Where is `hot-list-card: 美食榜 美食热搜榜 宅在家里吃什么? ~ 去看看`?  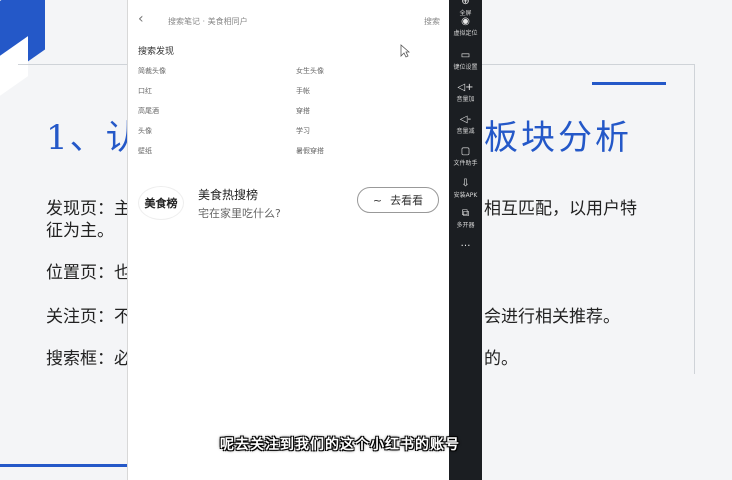 hot-list-card: 美食榜 美食热搜榜 宅在家里吃什么? ~ 去看看 is located at coordinates (290, 204).